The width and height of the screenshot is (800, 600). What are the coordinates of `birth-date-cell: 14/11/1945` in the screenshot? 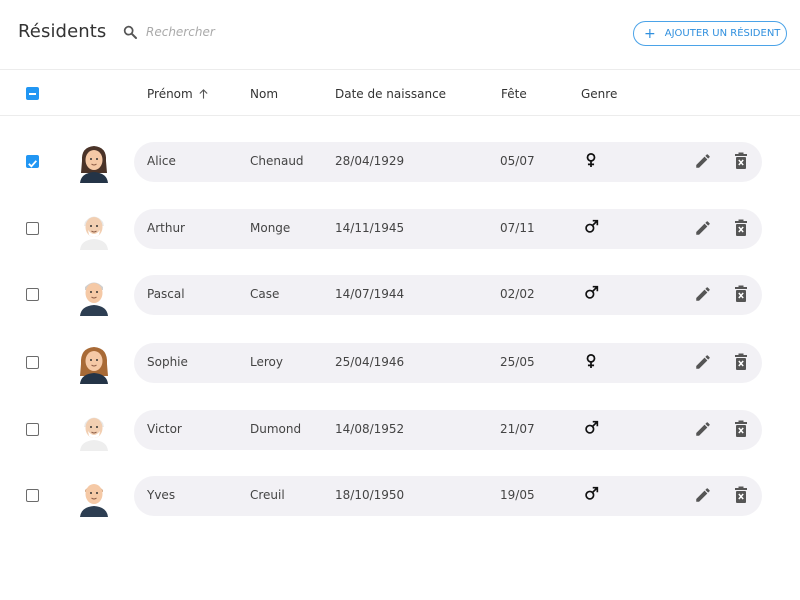 It's located at (370, 228).